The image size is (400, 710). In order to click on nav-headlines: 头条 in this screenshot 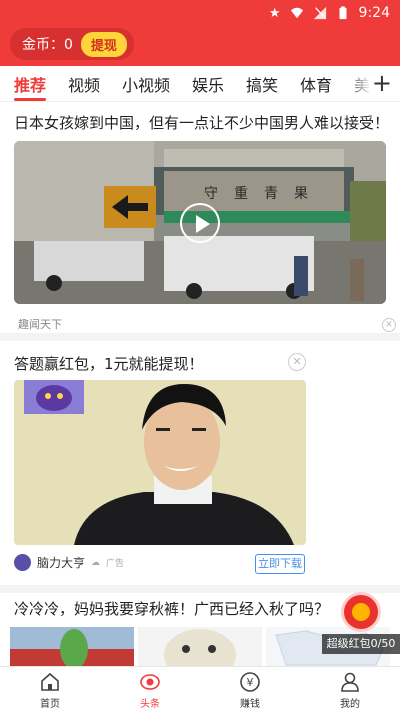, I will do `click(150, 690)`.